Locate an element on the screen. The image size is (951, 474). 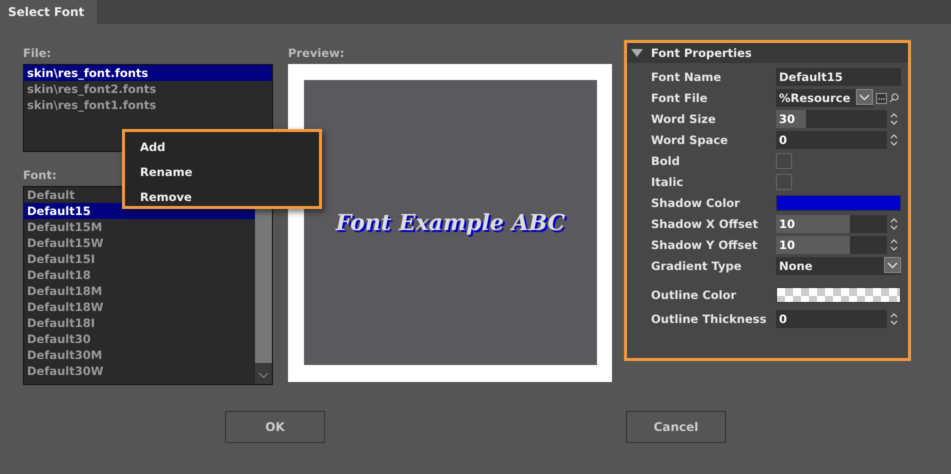
file-item: skin\res_font2.fonts is located at coordinates (148, 89).